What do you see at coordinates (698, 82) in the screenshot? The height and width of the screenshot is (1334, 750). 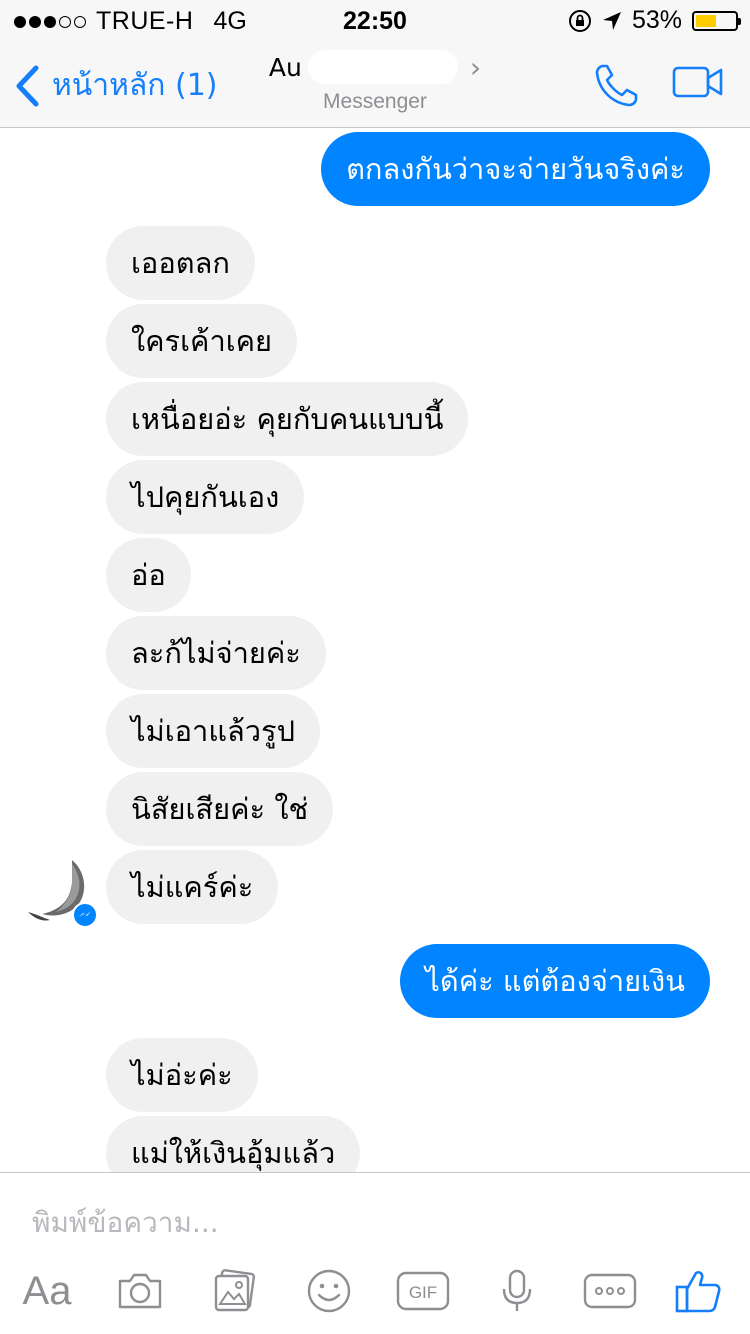 I see `video-call-icon` at bounding box center [698, 82].